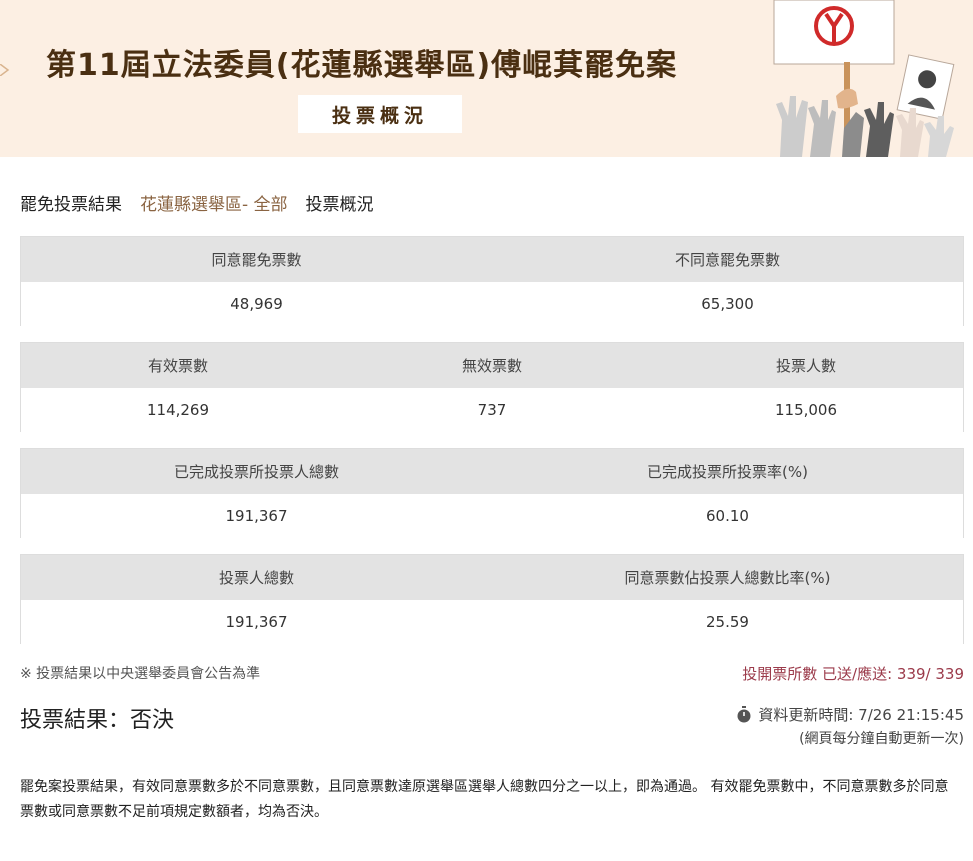  Describe the element at coordinates (492, 493) in the screenshot. I see `completed-stations-table: 已完成投票所投票人總數 已完成投票所投票率(%) 191,367 60.10` at that location.